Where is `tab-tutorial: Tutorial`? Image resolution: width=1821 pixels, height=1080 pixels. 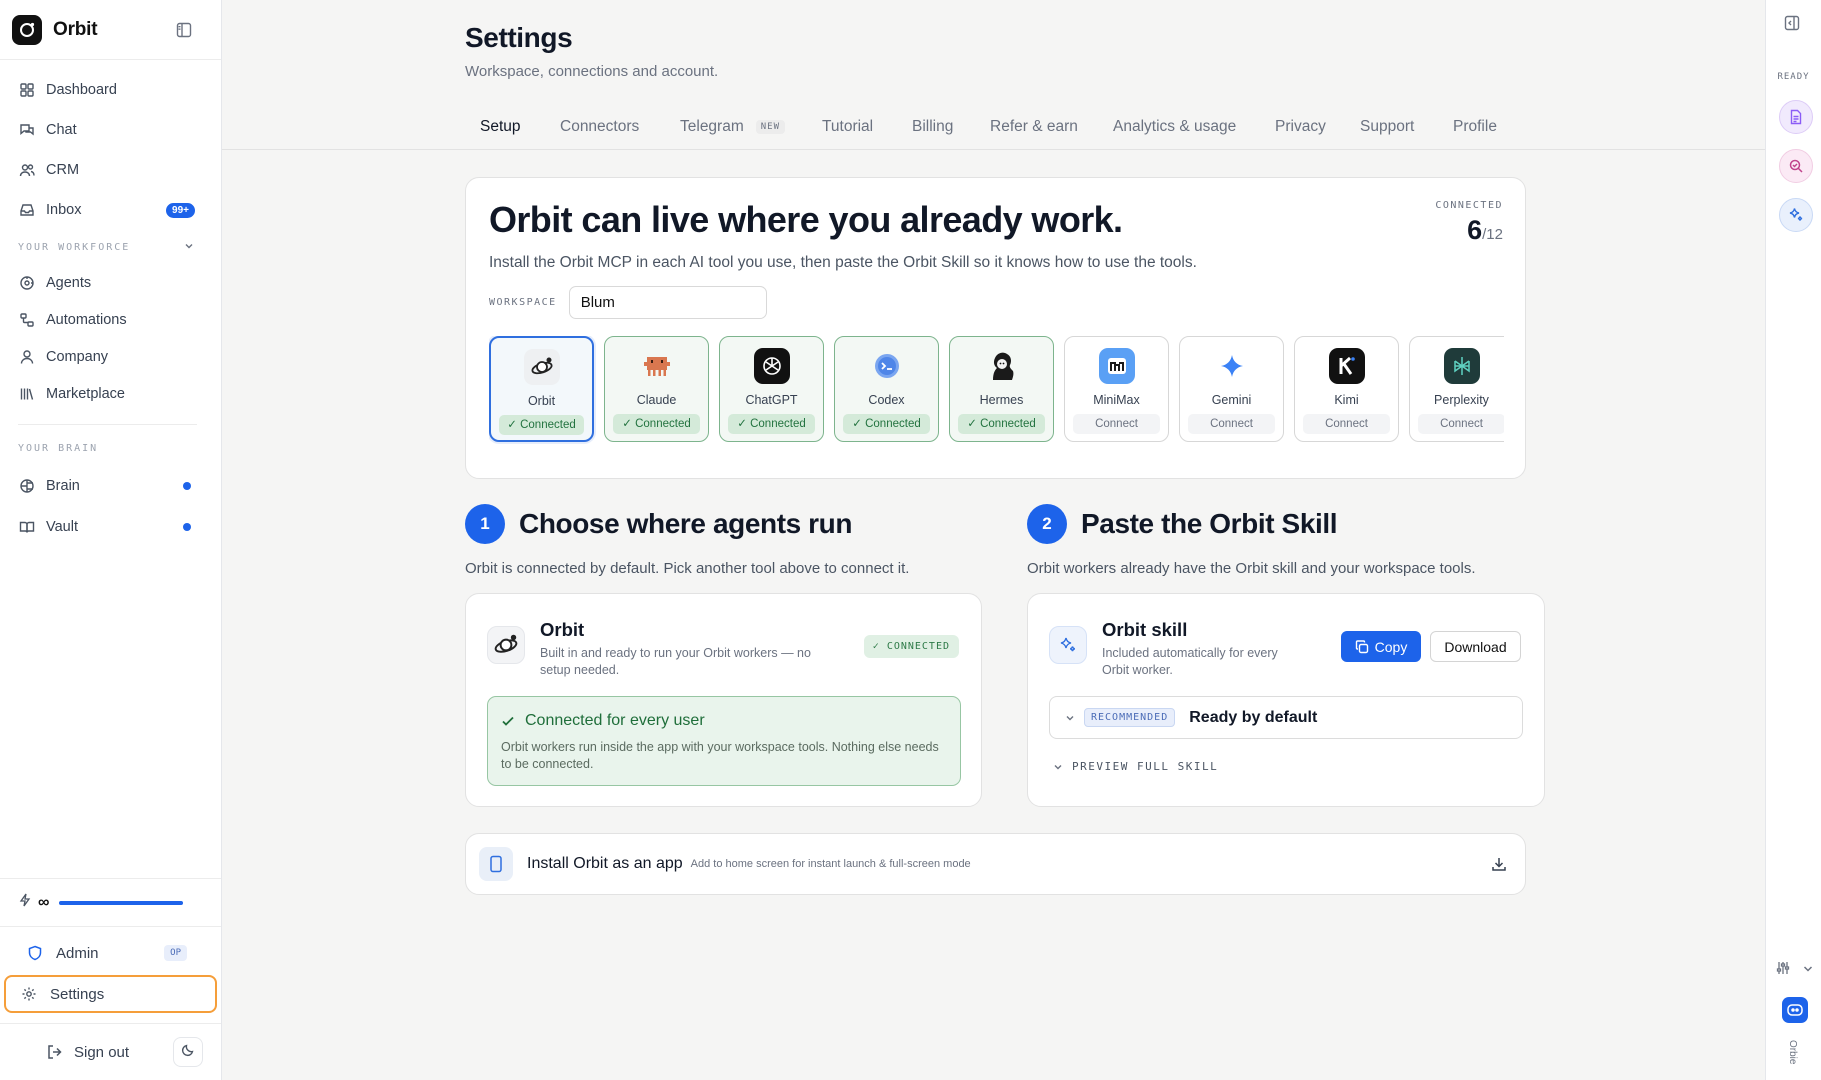
tab-tutorial: Tutorial is located at coordinates (847, 127).